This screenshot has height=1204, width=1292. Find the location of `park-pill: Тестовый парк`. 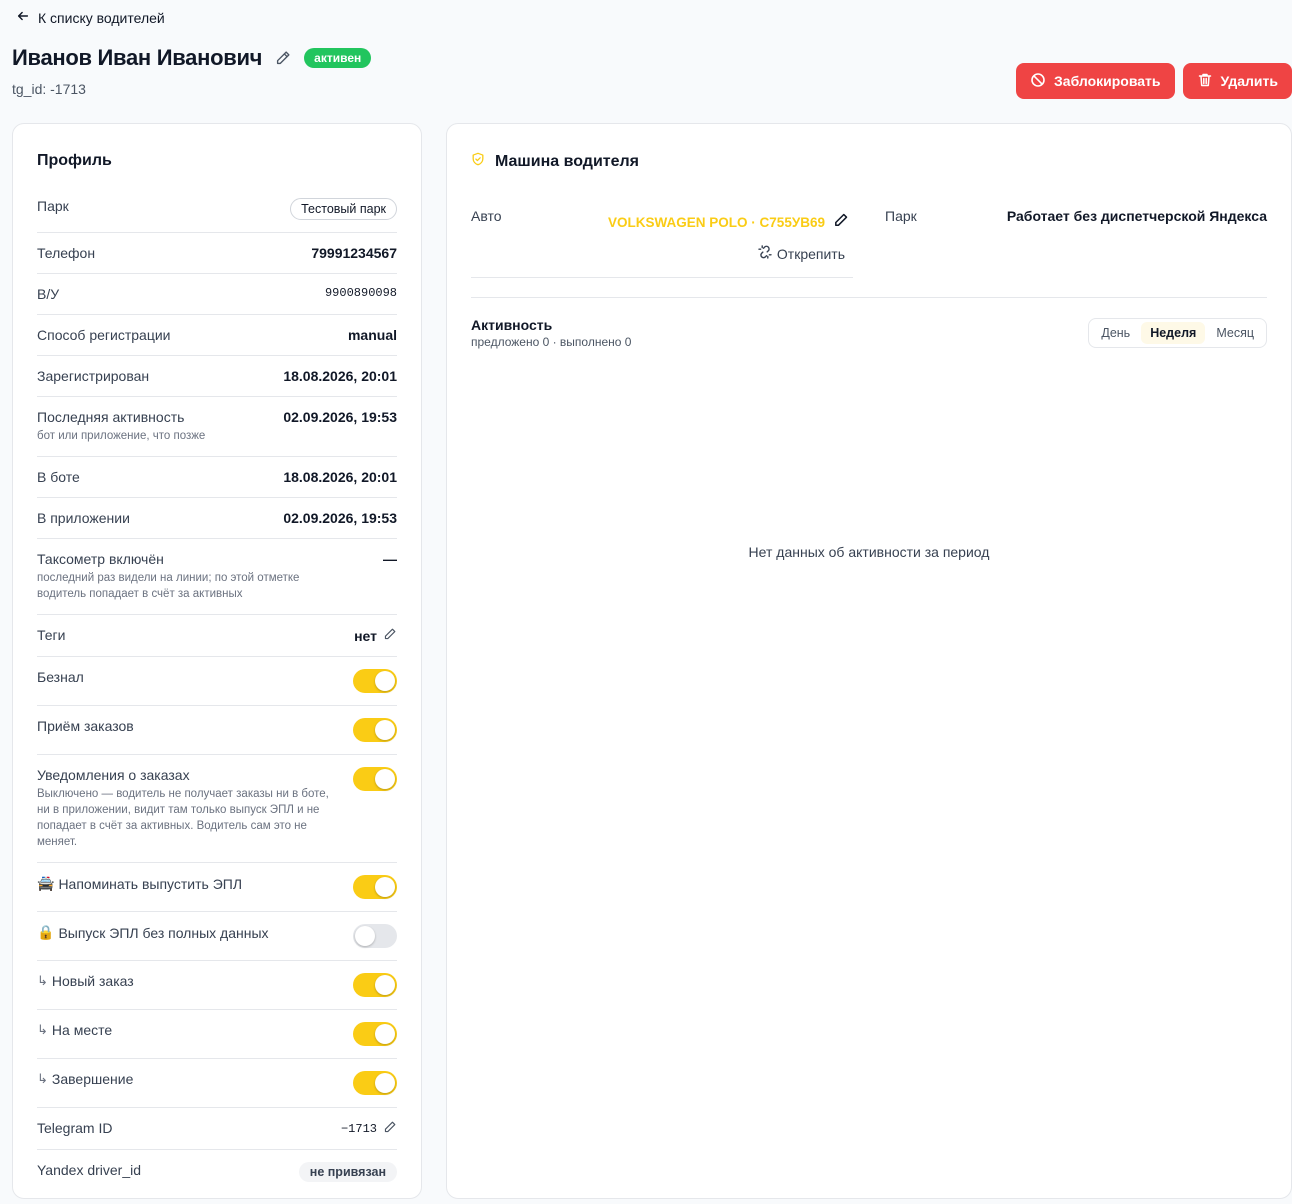

park-pill: Тестовый парк is located at coordinates (343, 209).